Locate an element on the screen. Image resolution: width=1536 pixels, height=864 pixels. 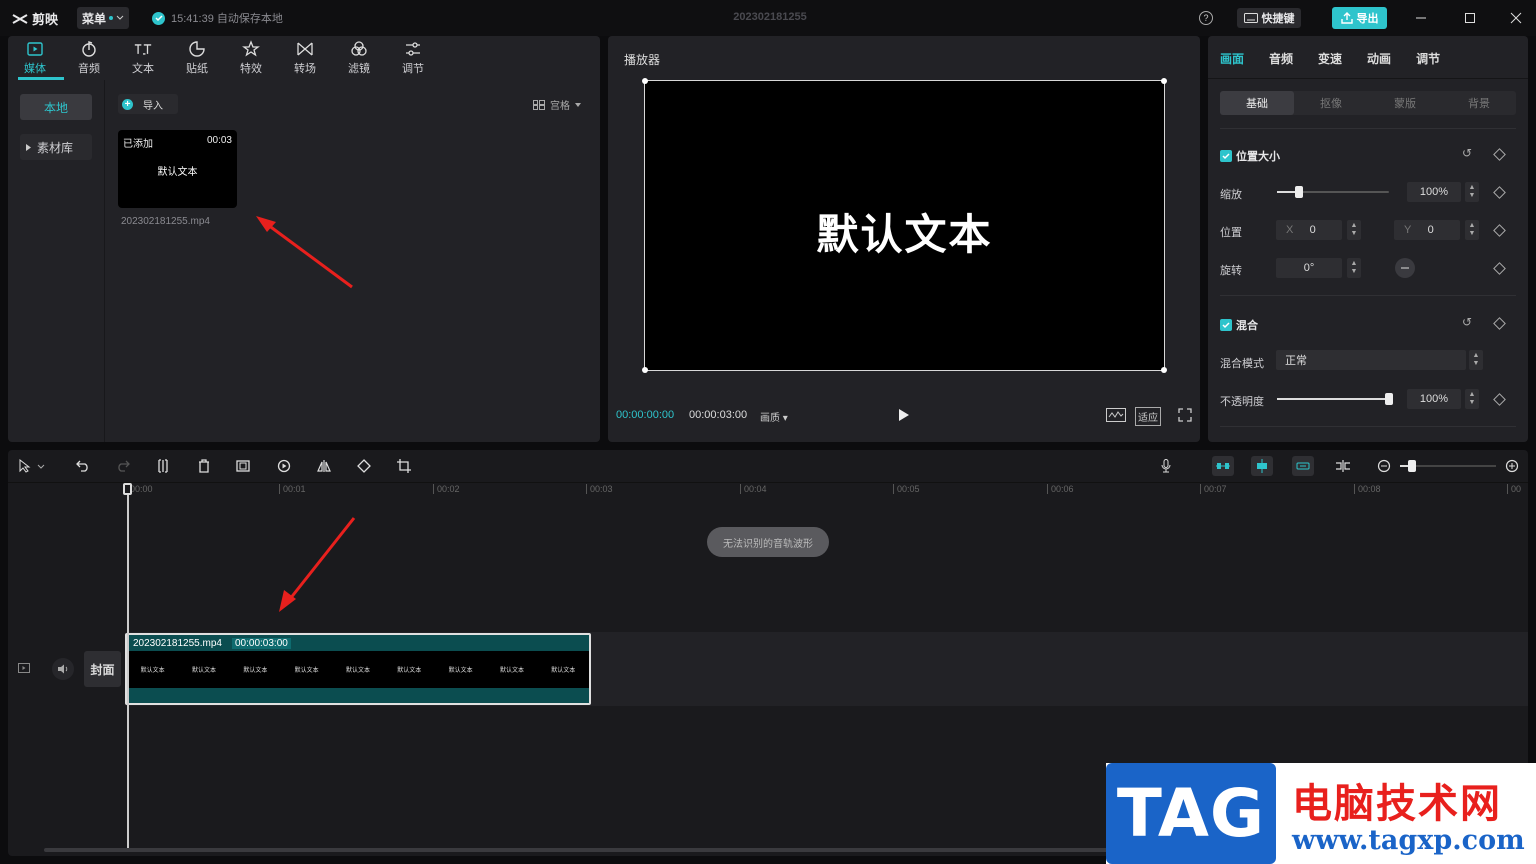
subtab-basic: 基础 is located at coordinates (1257, 103).